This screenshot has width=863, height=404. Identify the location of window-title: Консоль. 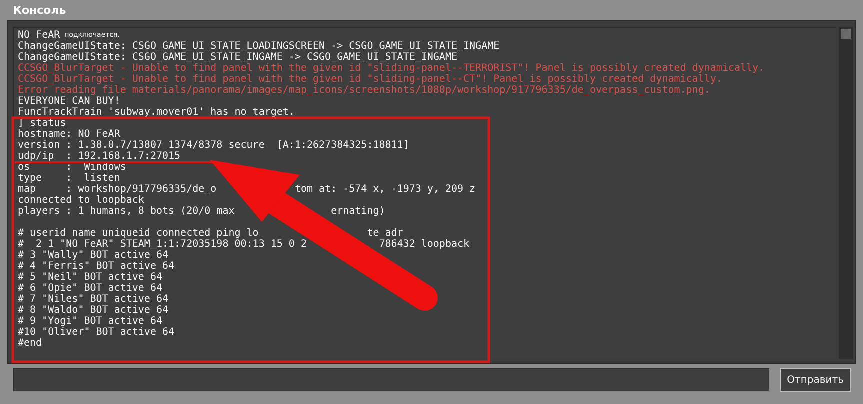
(39, 10).